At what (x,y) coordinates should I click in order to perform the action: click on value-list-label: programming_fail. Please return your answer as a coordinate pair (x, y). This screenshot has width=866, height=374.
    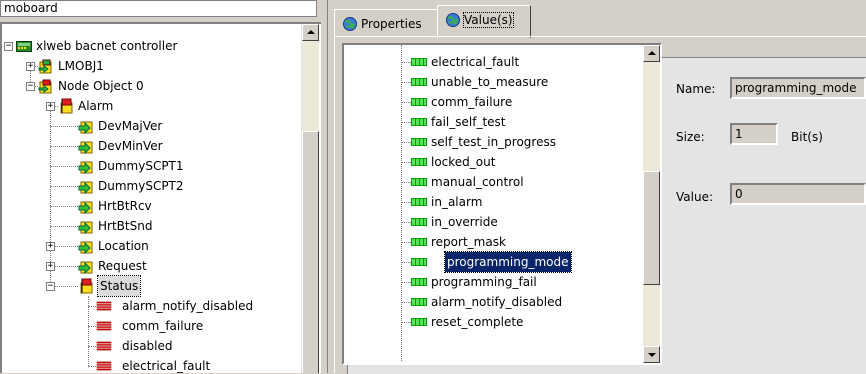
    Looking at the image, I should click on (484, 282).